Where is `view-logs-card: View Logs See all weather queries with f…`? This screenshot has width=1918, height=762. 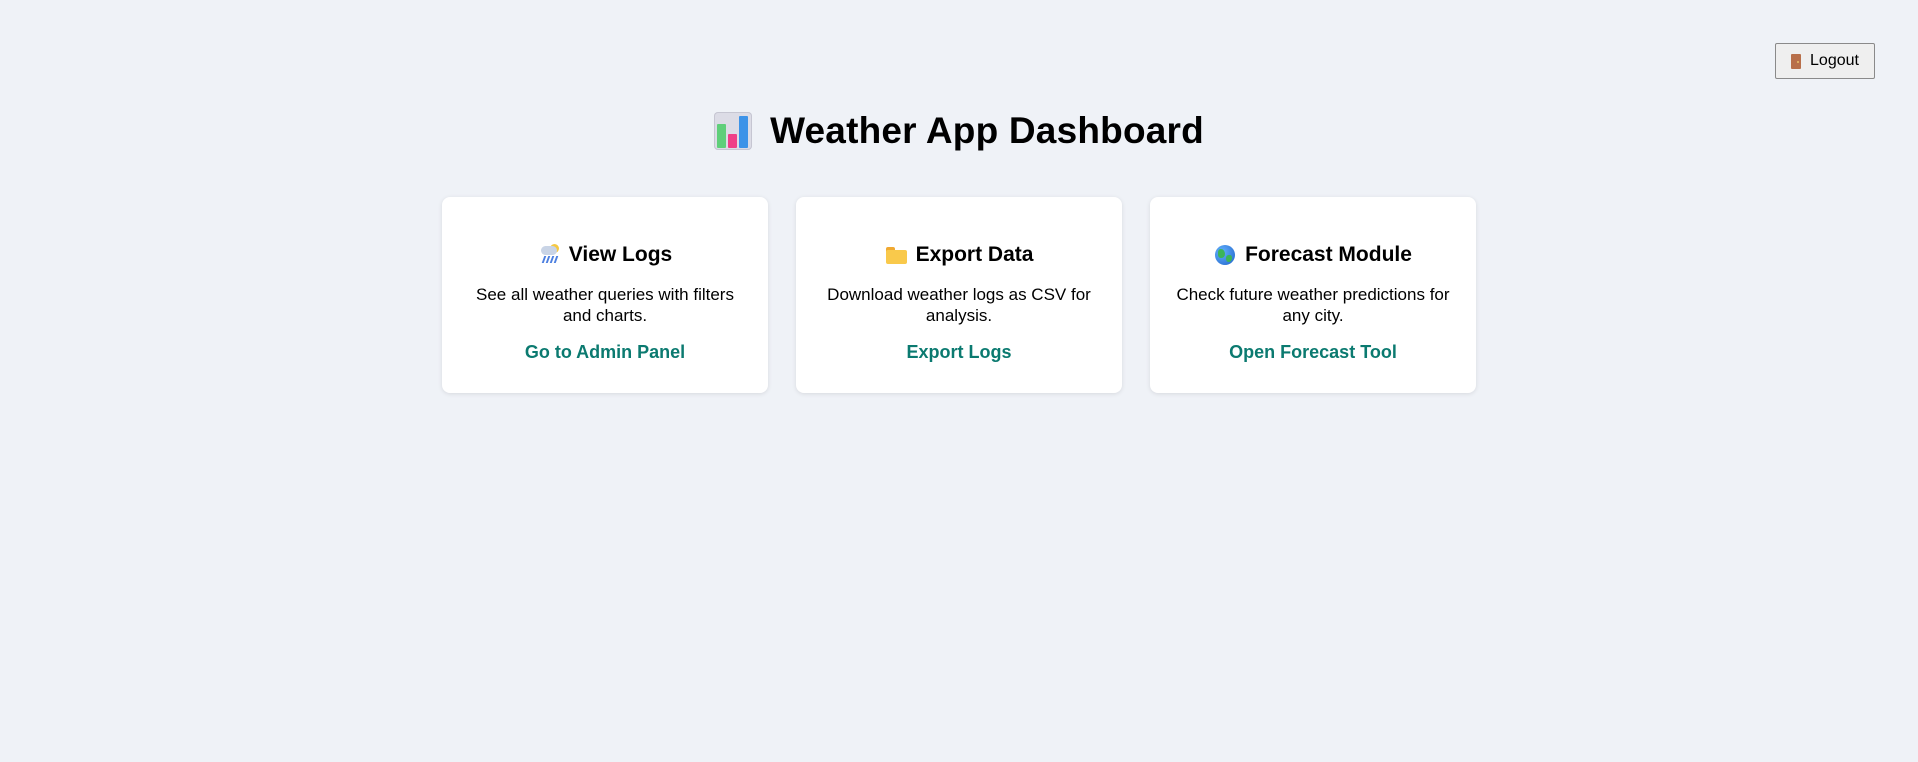 view-logs-card: View Logs See all weather queries with f… is located at coordinates (605, 295).